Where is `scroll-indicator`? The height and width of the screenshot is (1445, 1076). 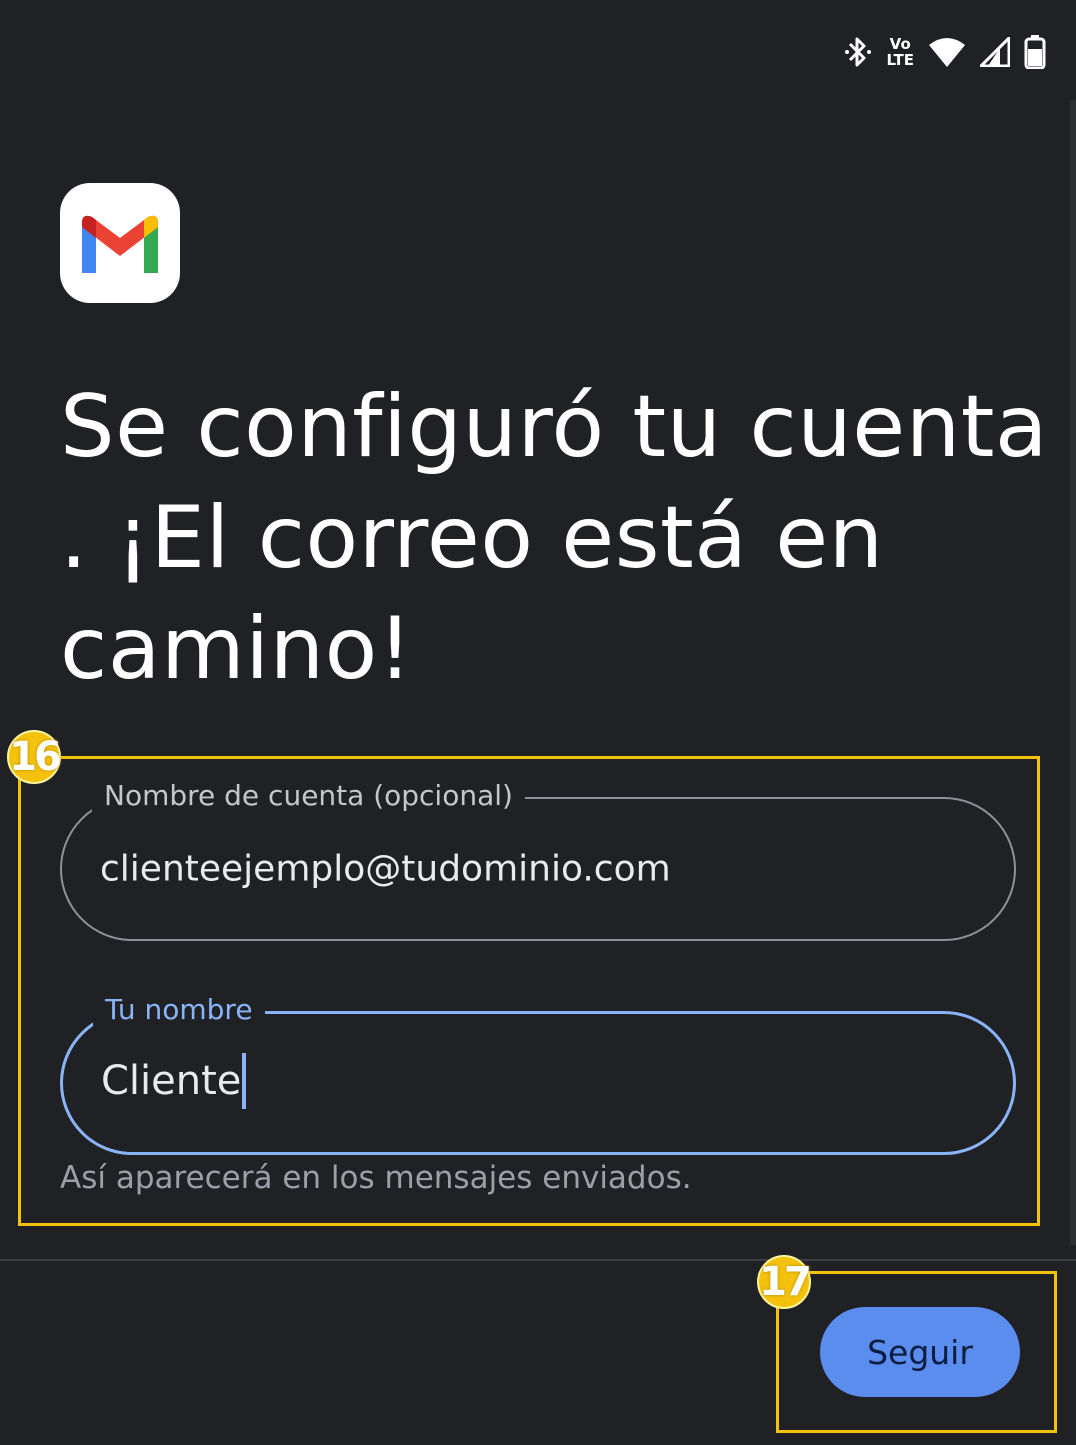
scroll-indicator is located at coordinates (1073, 672).